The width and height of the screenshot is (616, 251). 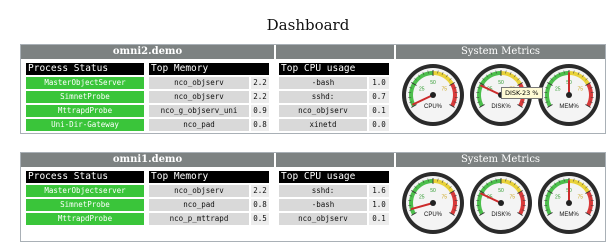 What do you see at coordinates (199, 111) in the screenshot?
I see `memory-process-name: nco_g_objserv_uni` at bounding box center [199, 111].